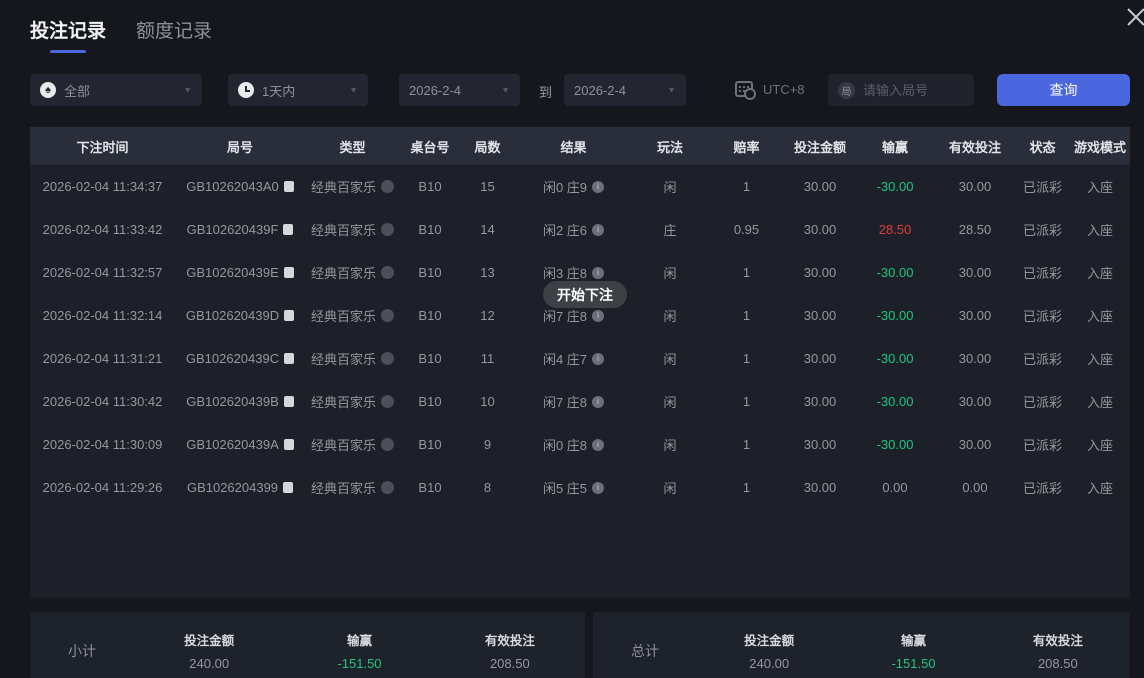  What do you see at coordinates (769, 663) in the screenshot?
I see `summary-col-value: 240.00` at bounding box center [769, 663].